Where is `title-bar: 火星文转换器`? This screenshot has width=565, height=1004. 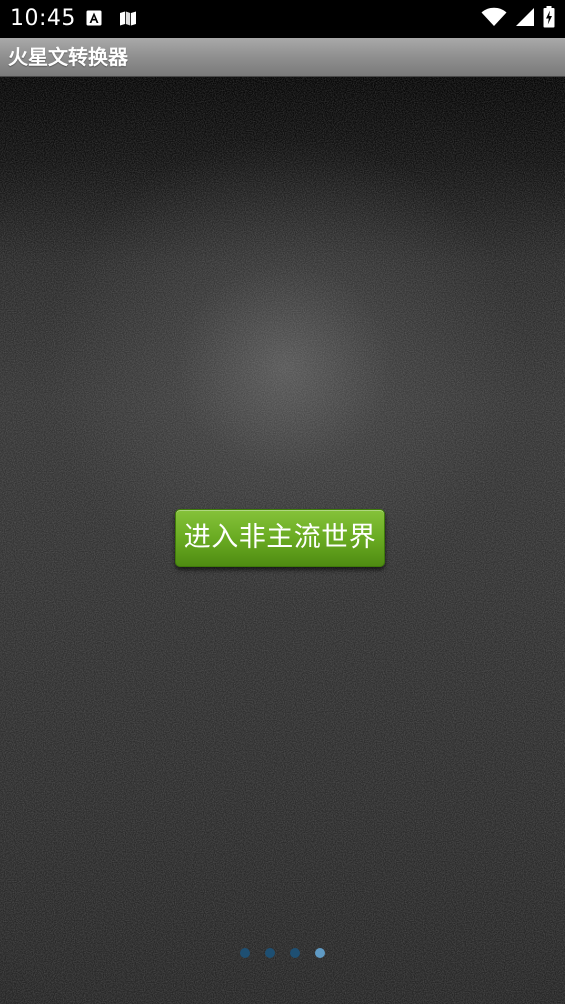
title-bar: 火星文转换器 is located at coordinates (282, 57).